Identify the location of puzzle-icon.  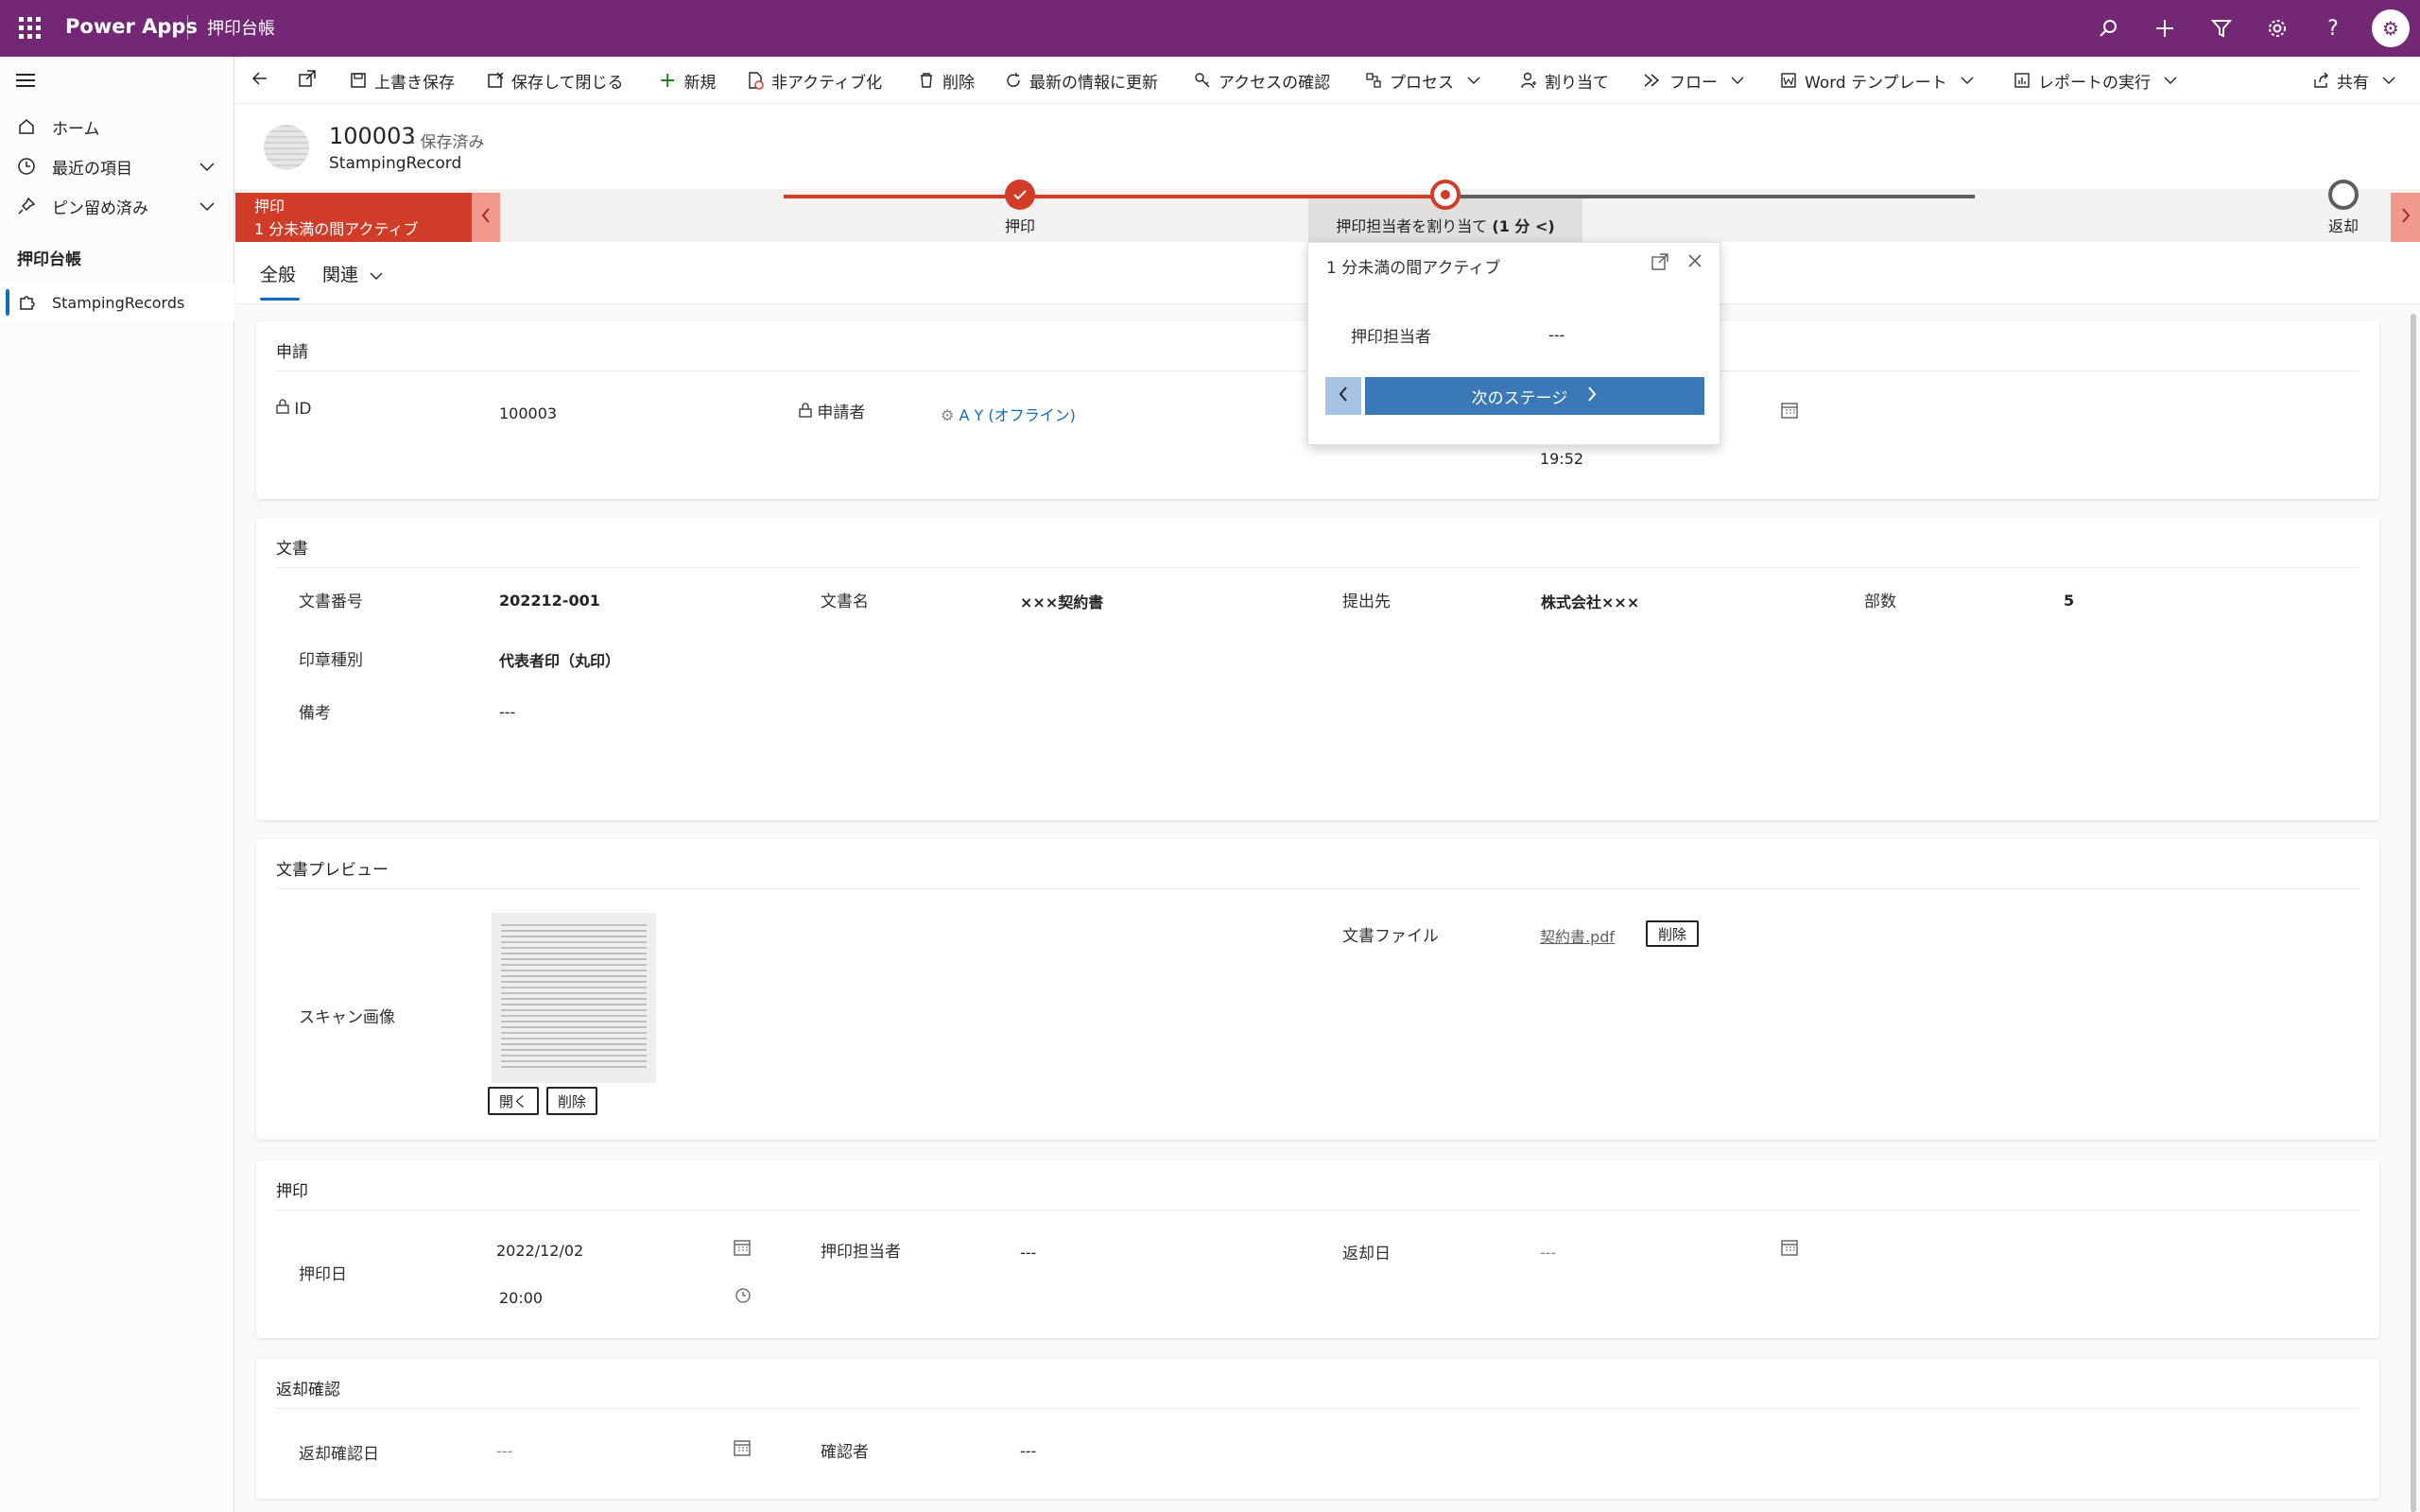
(26, 302).